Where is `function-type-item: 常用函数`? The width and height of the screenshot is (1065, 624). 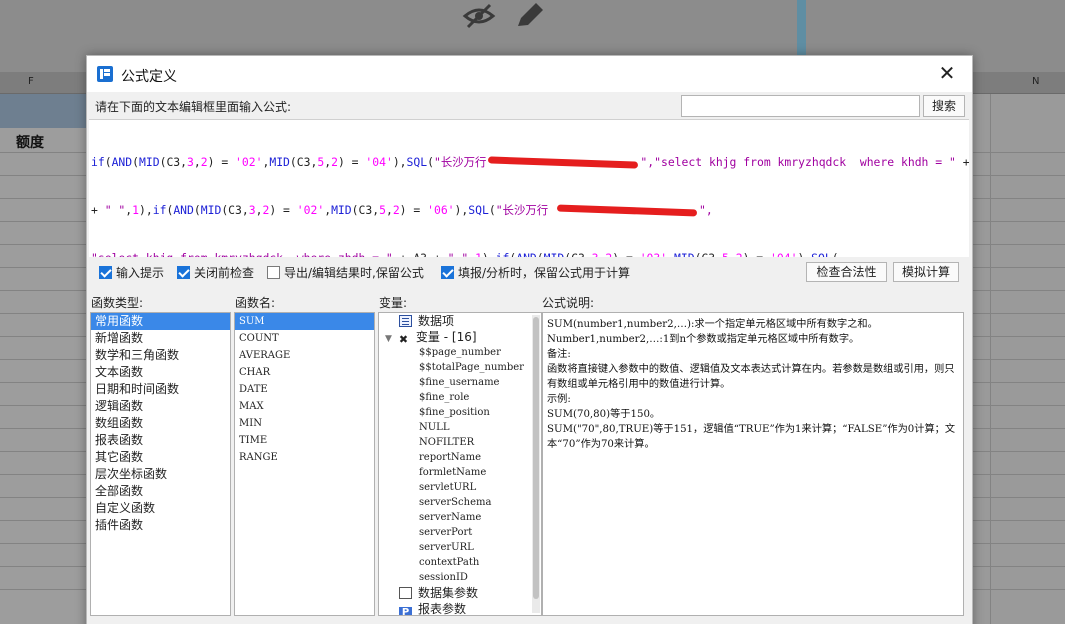
function-type-item: 常用函数 is located at coordinates (160, 321).